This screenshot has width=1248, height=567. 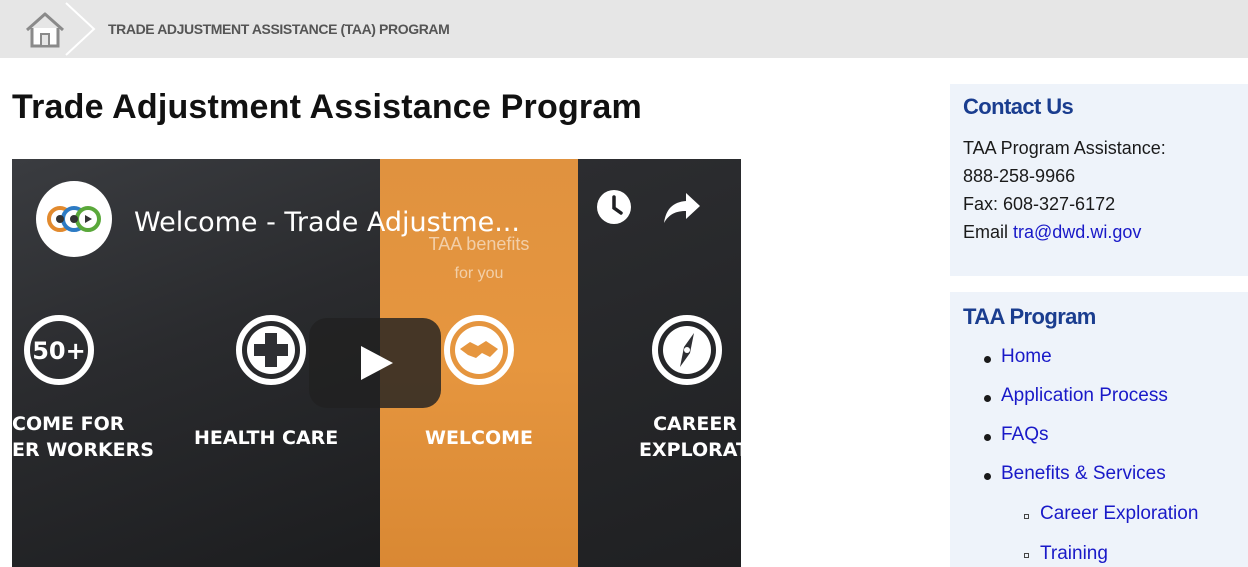 I want to click on play-icon, so click(x=377, y=363).